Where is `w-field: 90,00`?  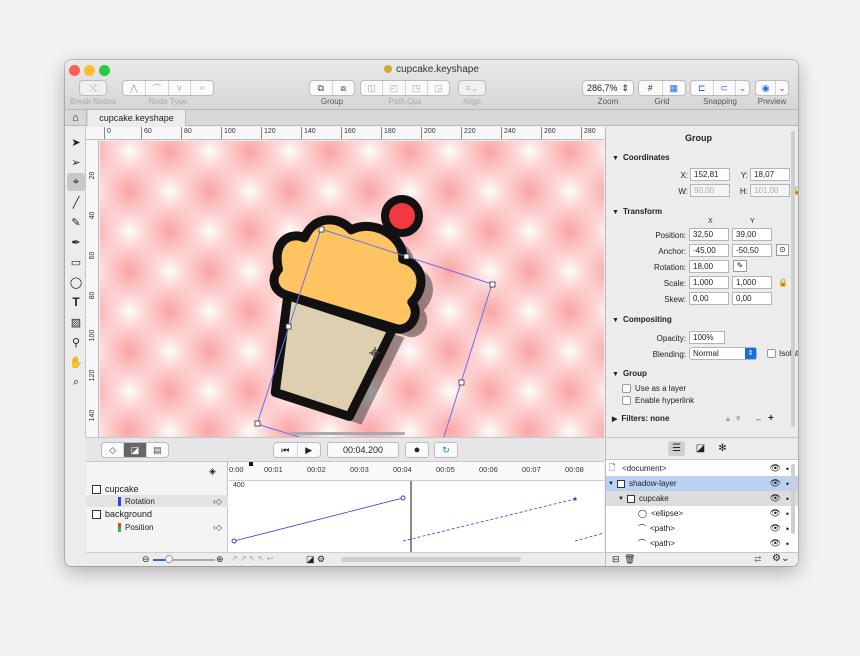 w-field: 90,00 is located at coordinates (710, 190).